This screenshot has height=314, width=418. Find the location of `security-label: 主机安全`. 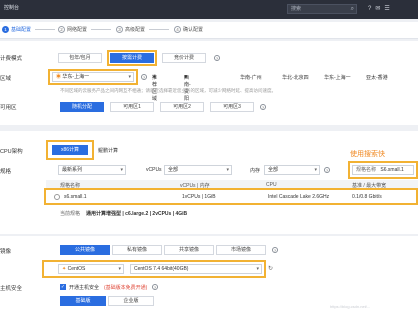

security-label: 主机安全 is located at coordinates (11, 289).